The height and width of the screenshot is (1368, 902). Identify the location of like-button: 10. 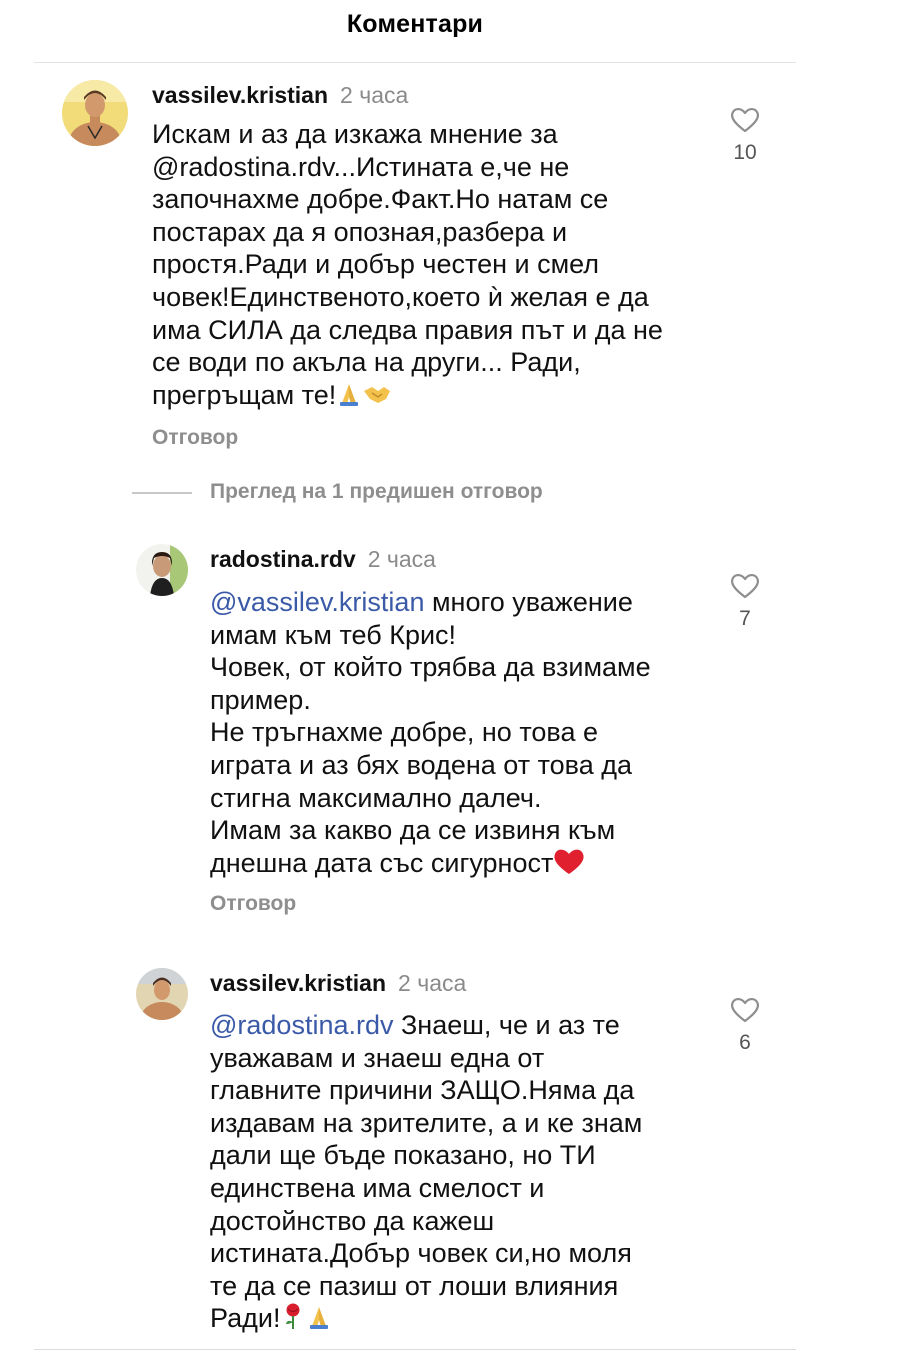
(745, 135).